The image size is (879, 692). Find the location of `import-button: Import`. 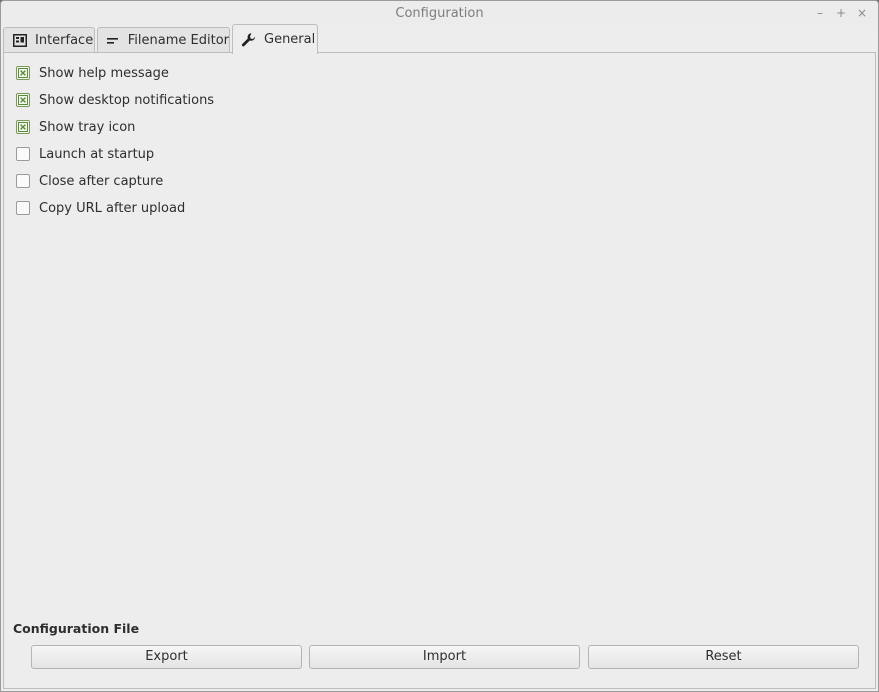

import-button: Import is located at coordinates (444, 657).